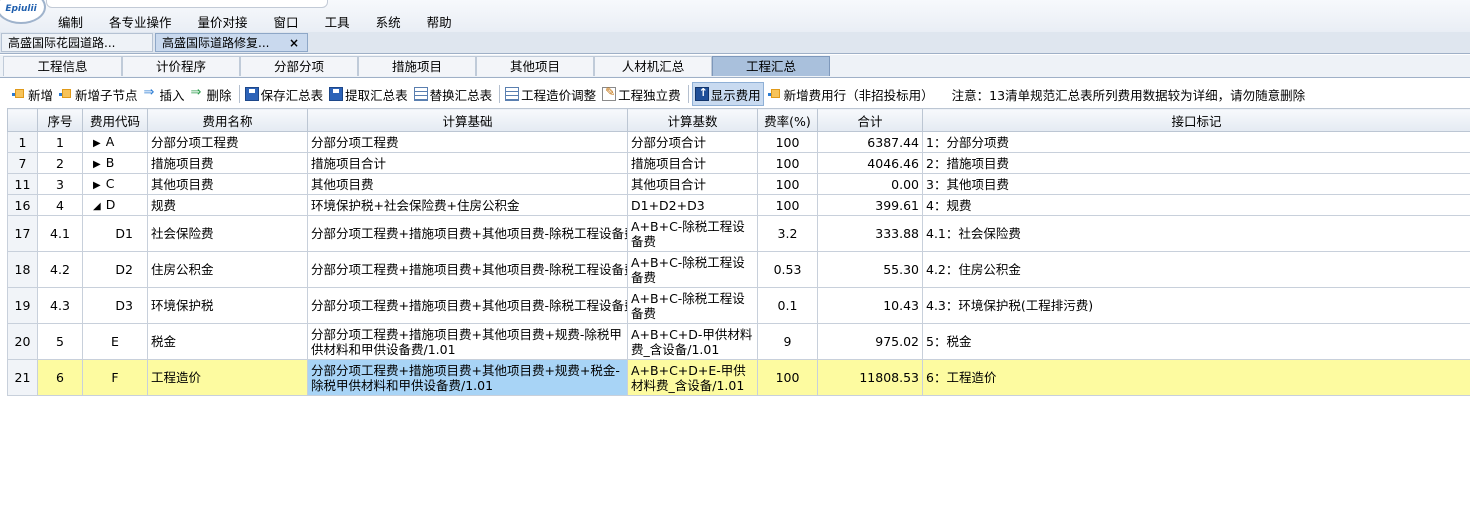 The image size is (1470, 522). What do you see at coordinates (535, 66) in the screenshot?
I see `tab-other-items: 其他项目` at bounding box center [535, 66].